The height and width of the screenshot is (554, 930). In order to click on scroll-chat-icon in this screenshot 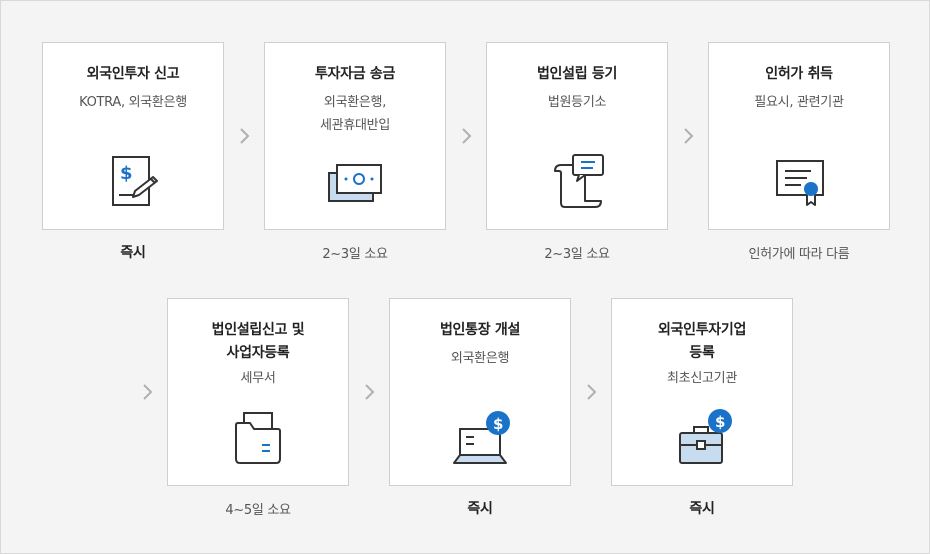, I will do `click(577, 181)`.